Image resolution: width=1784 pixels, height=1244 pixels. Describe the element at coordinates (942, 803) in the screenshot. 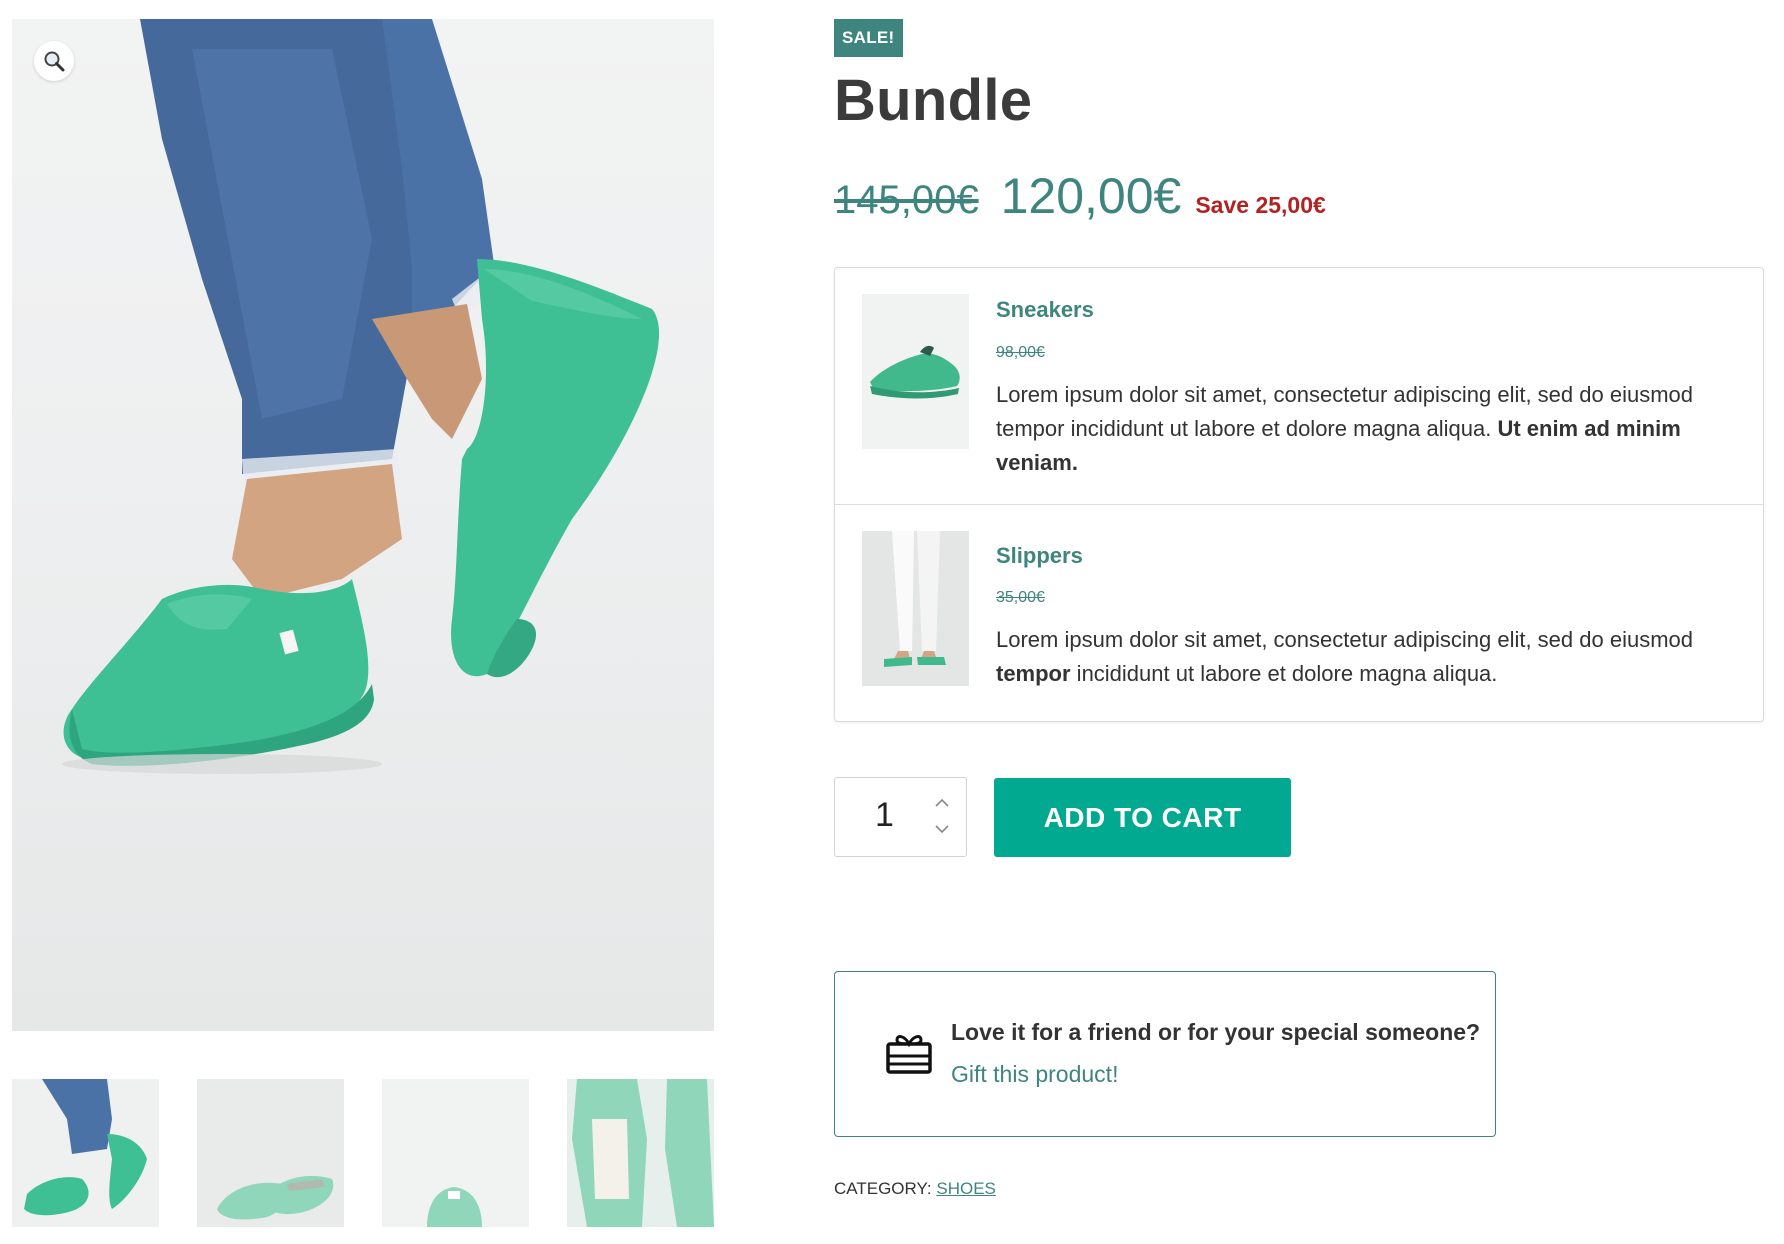

I see `chevron-up-icon` at that location.